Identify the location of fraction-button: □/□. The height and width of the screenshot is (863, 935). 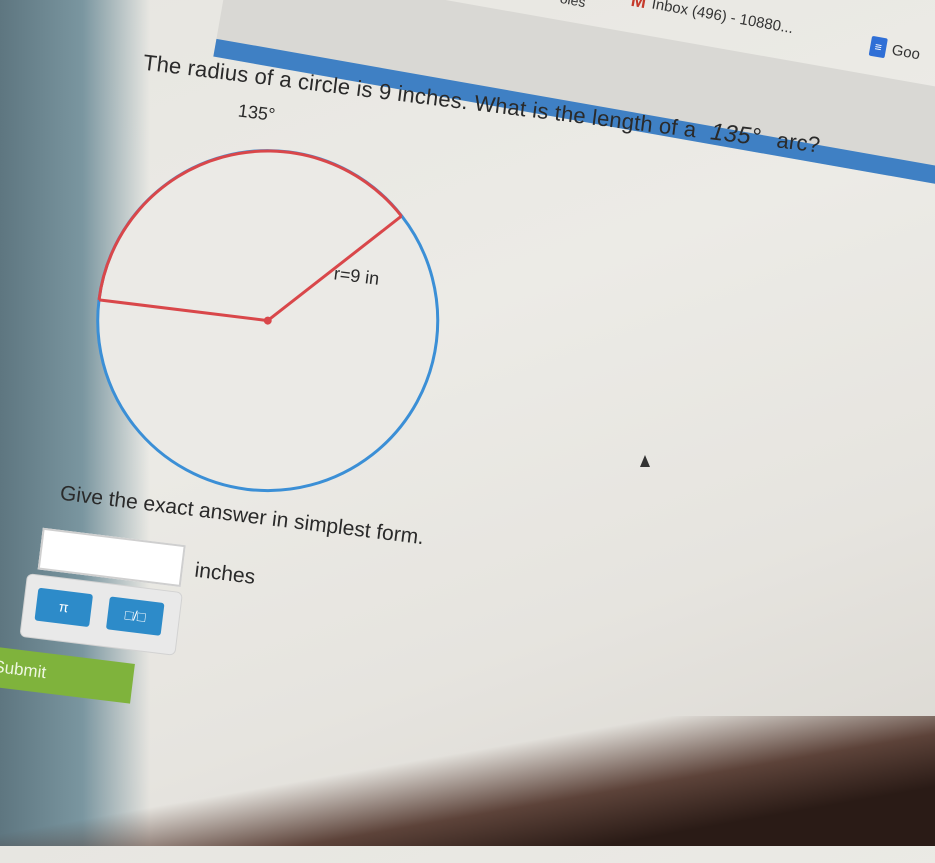
(135, 616).